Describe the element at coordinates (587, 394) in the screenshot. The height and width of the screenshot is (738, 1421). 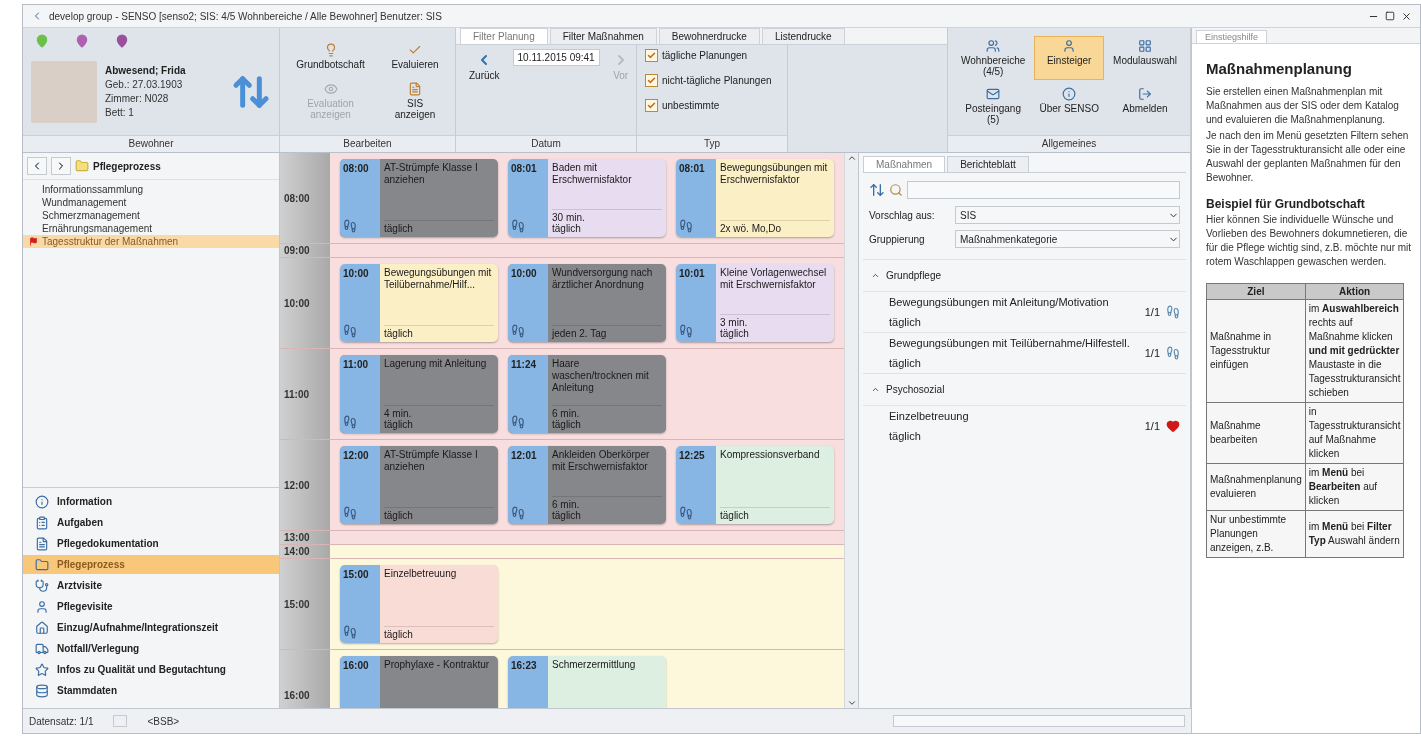
I see `schedule-card: 11:24 Haare waschen/trocknen mit Anleitung 6 min. täglich` at that location.